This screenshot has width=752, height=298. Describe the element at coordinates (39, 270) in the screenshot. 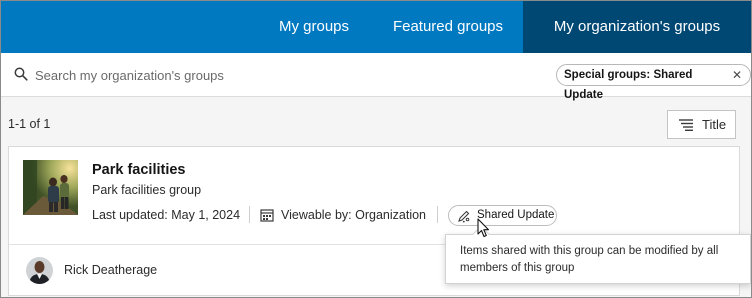

I see `owner-avatar` at that location.